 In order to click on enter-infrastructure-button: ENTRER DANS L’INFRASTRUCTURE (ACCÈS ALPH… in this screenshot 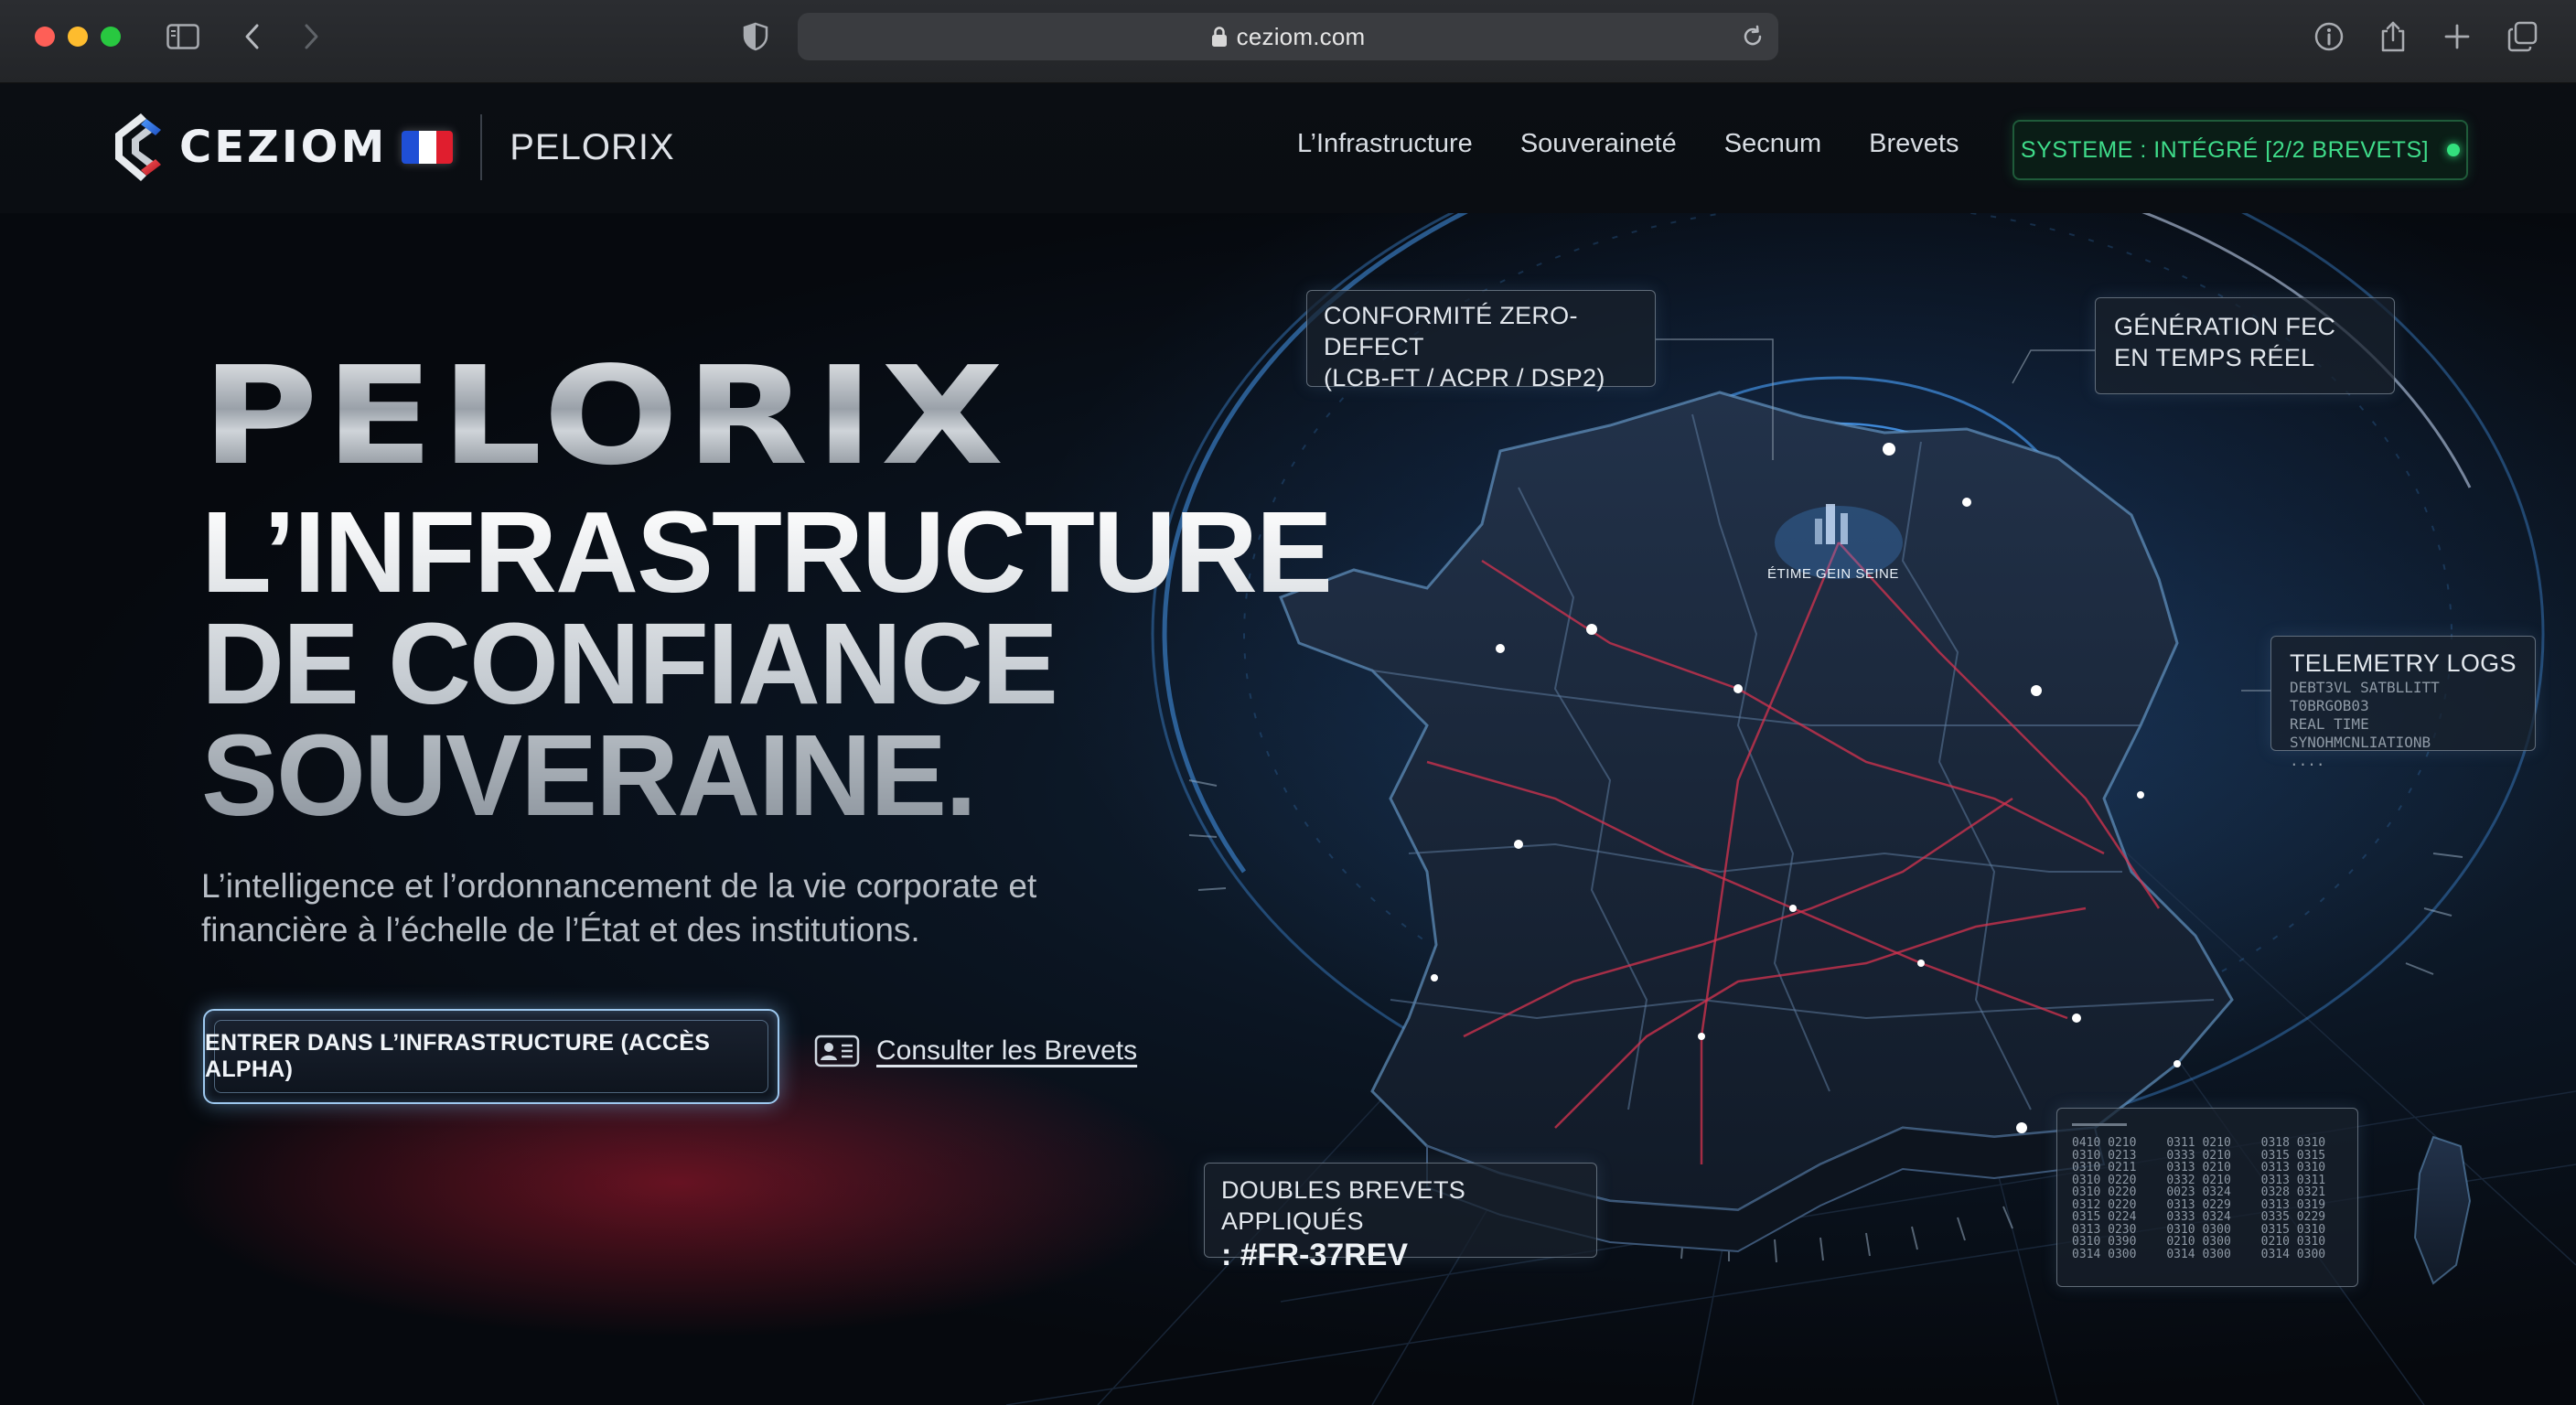, I will do `click(491, 1056)`.